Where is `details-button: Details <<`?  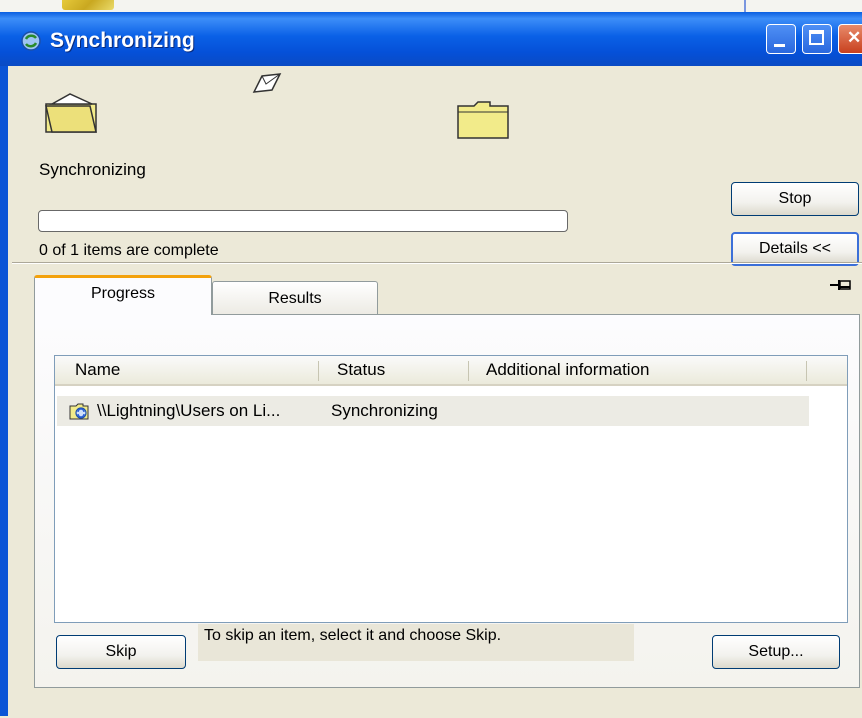
details-button: Details << is located at coordinates (795, 249).